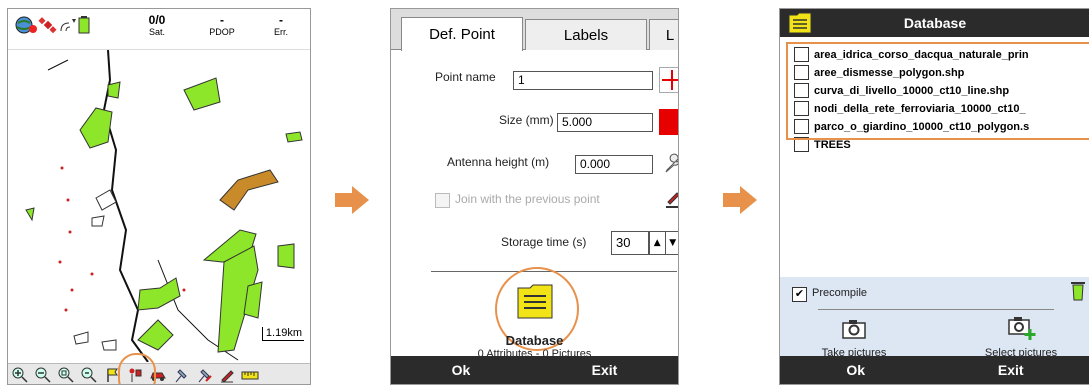 This screenshot has width=1089, height=385. Describe the element at coordinates (157, 20) in the screenshot. I see `sat-value: 0/0` at that location.